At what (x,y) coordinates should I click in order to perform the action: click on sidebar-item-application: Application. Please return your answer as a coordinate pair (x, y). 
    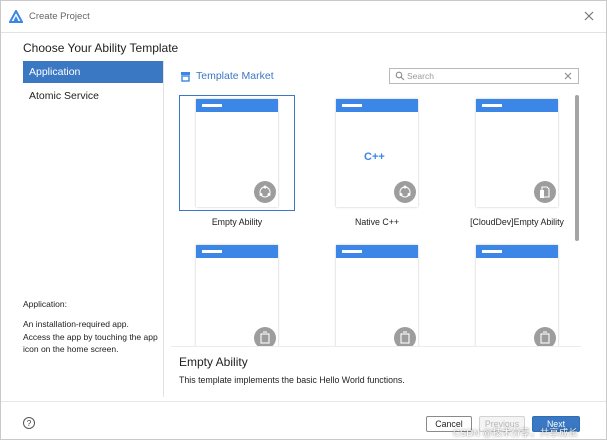
    Looking at the image, I should click on (93, 72).